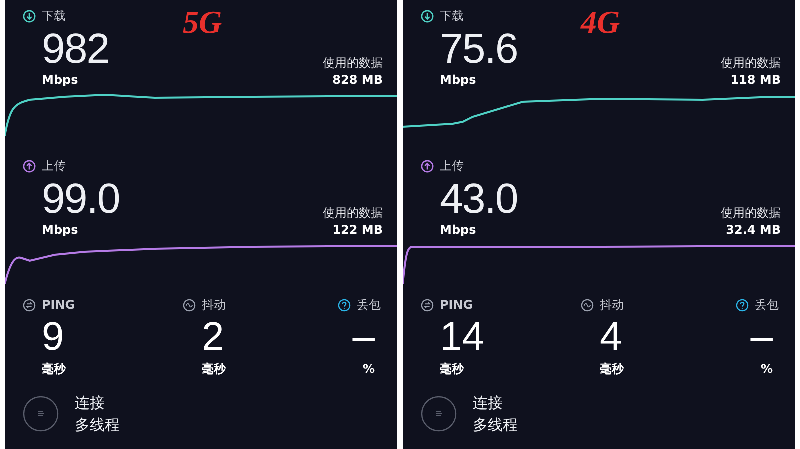  Describe the element at coordinates (53, 337) in the screenshot. I see `metric-value: 9` at that location.